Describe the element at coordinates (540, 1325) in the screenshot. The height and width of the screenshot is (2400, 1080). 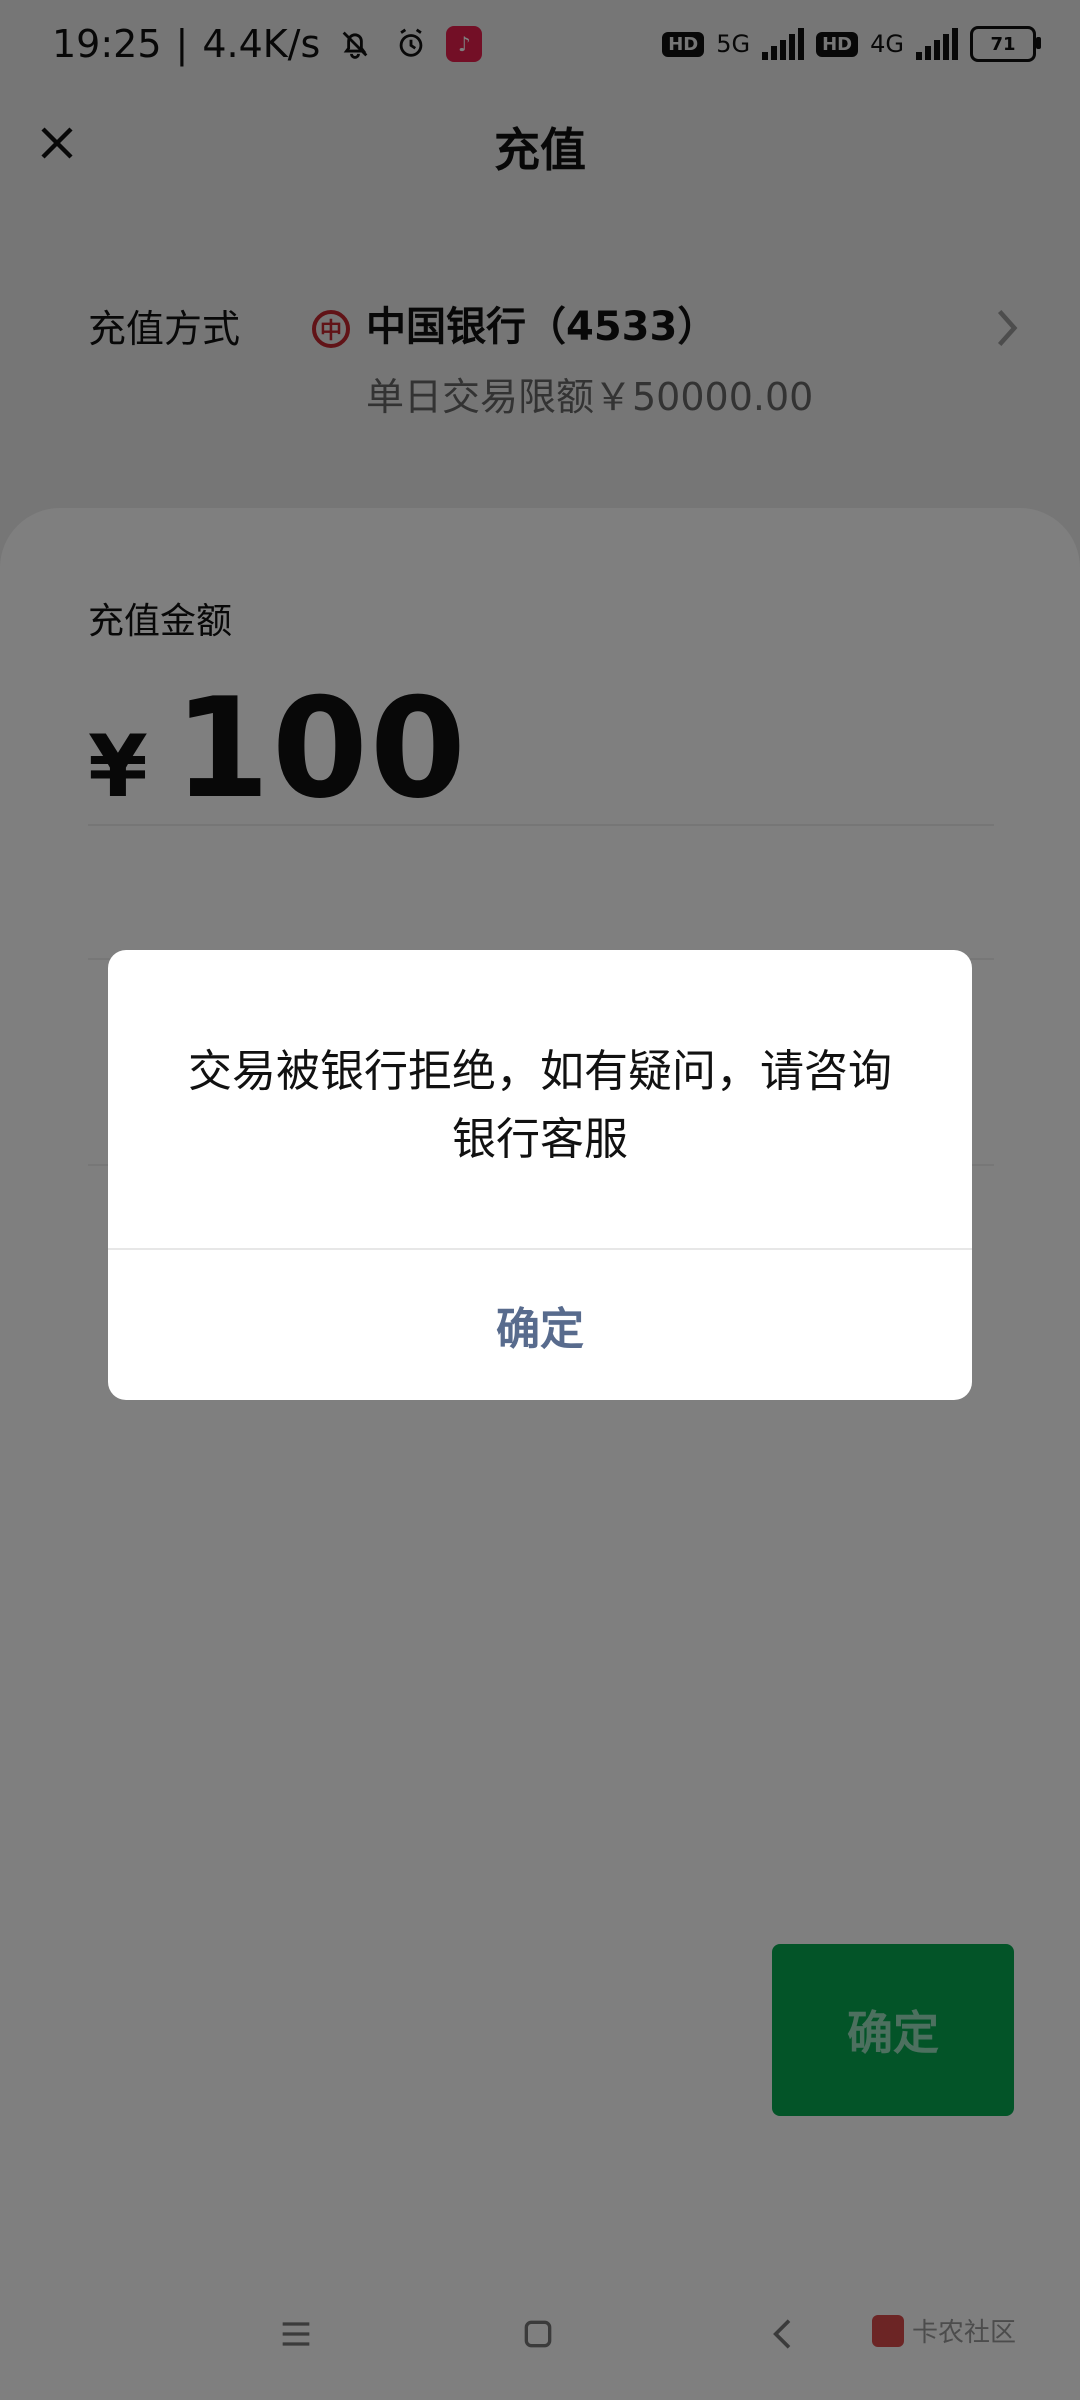
I see `dialog-confirm-button: 确定` at that location.